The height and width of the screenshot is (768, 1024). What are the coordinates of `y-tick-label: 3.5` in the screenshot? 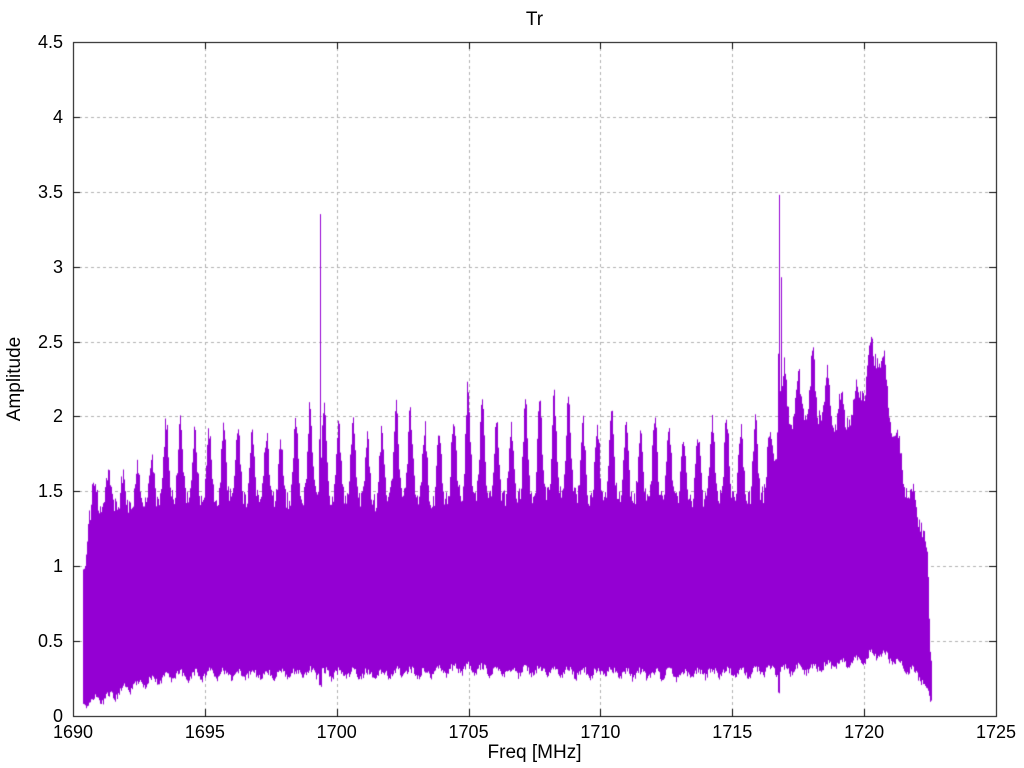 It's located at (50, 191).